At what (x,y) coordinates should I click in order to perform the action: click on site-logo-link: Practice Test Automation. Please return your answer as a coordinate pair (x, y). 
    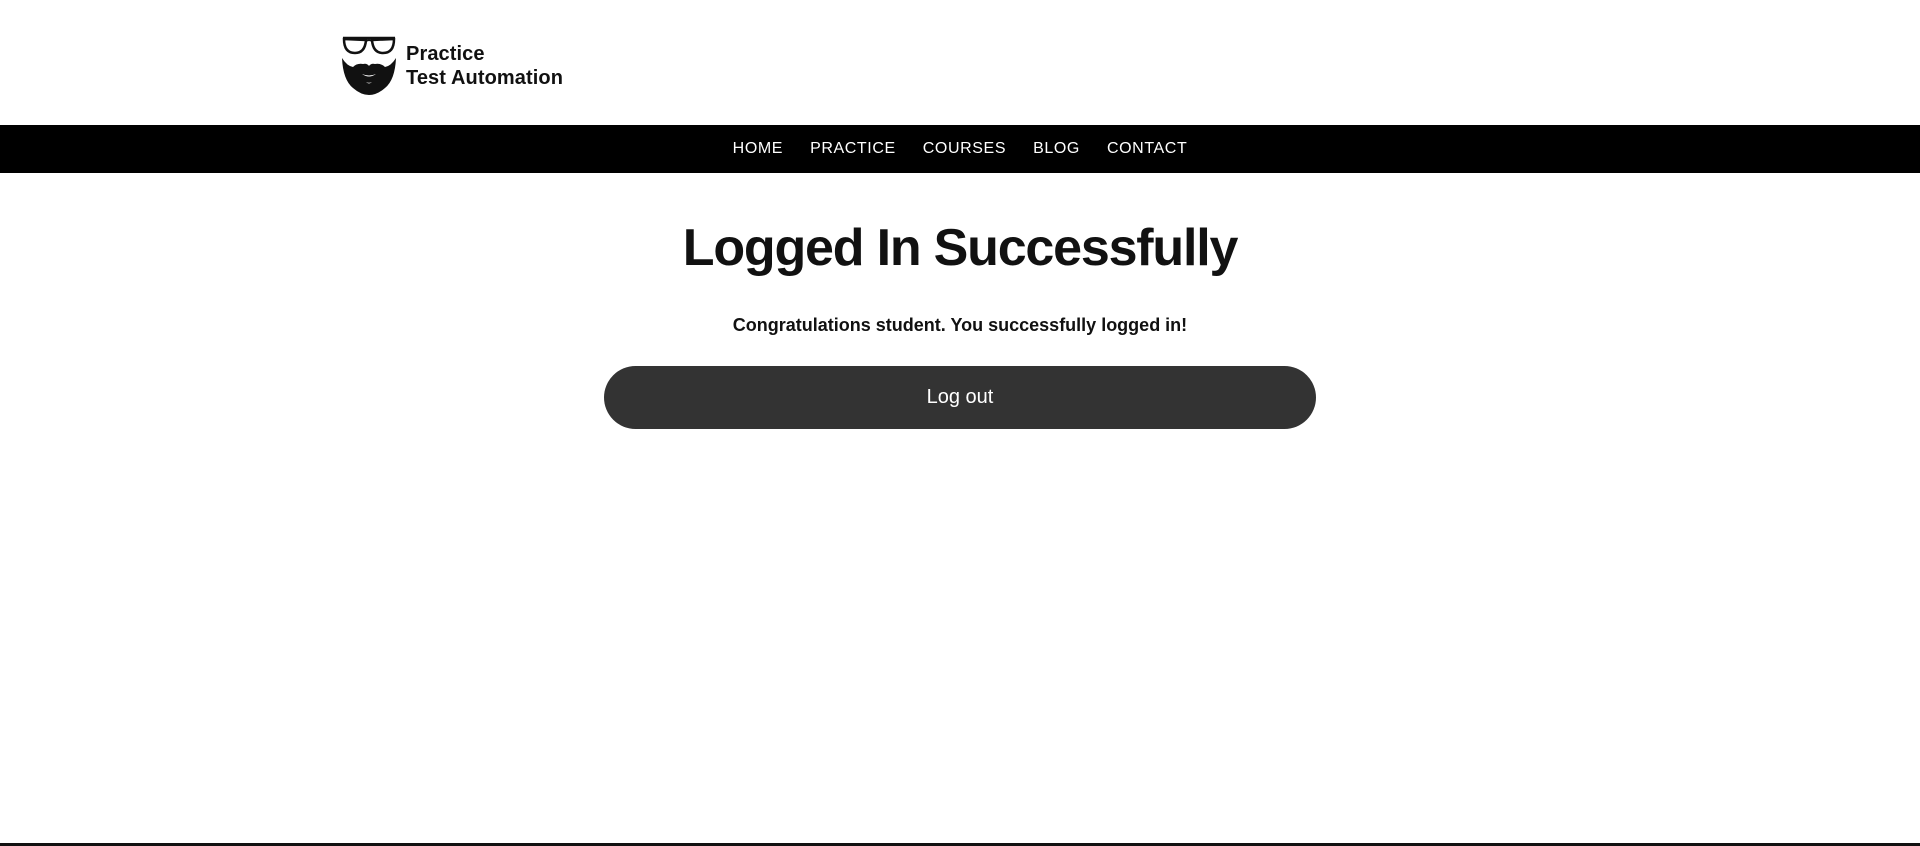
    Looking at the image, I should click on (452, 66).